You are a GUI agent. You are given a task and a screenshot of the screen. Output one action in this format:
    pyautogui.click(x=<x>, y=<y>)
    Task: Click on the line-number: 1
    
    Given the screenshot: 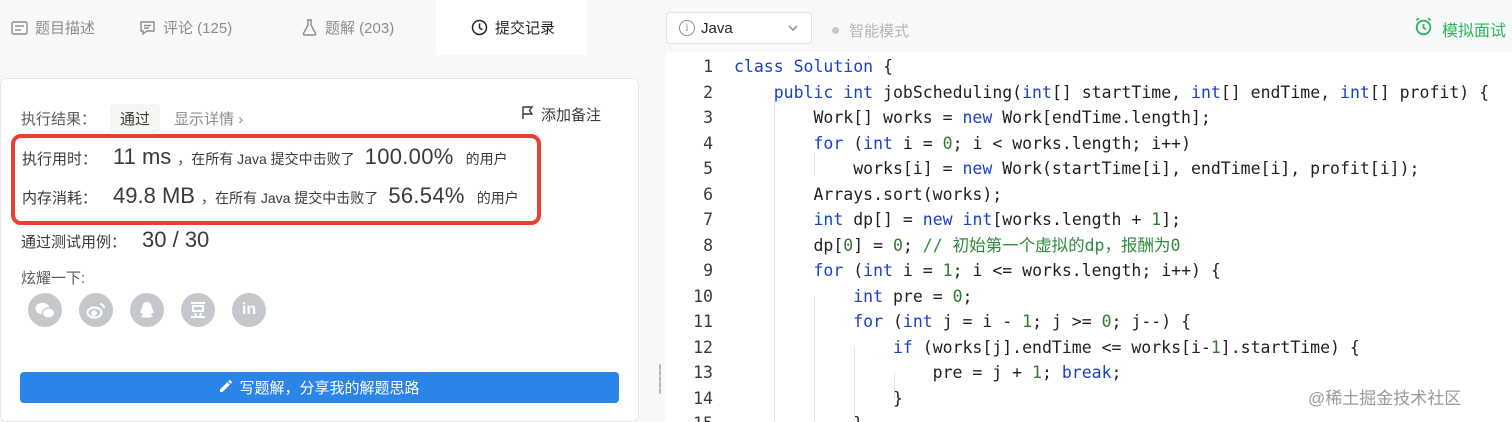 What is the action you would take?
    pyautogui.click(x=708, y=66)
    